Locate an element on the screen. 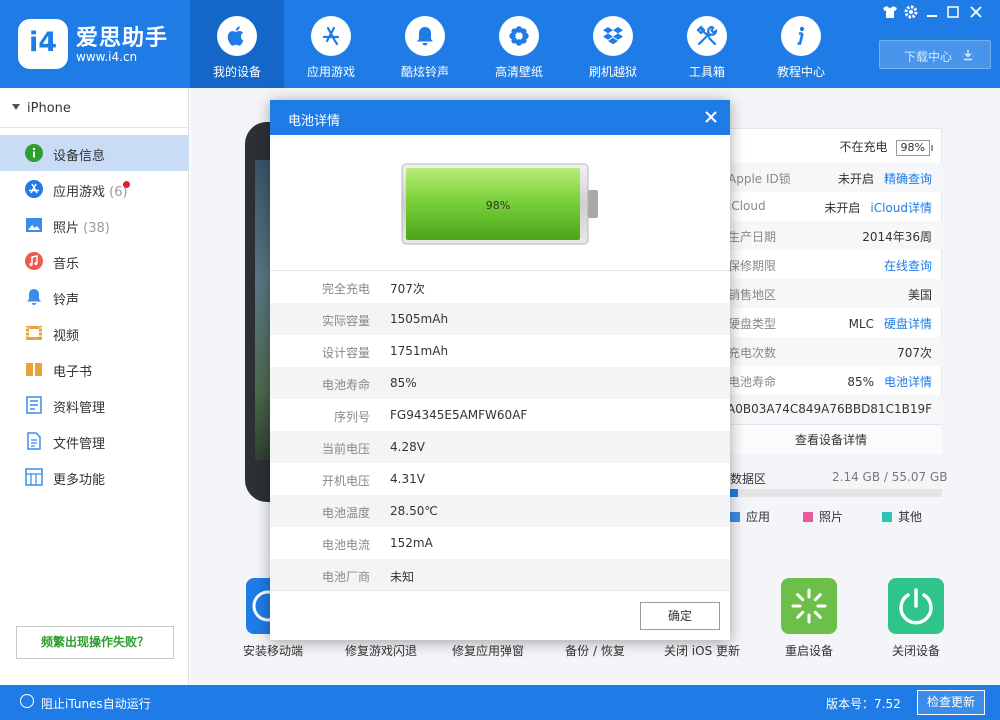  sidebar-item-0: 设备信息 is located at coordinates (94, 153).